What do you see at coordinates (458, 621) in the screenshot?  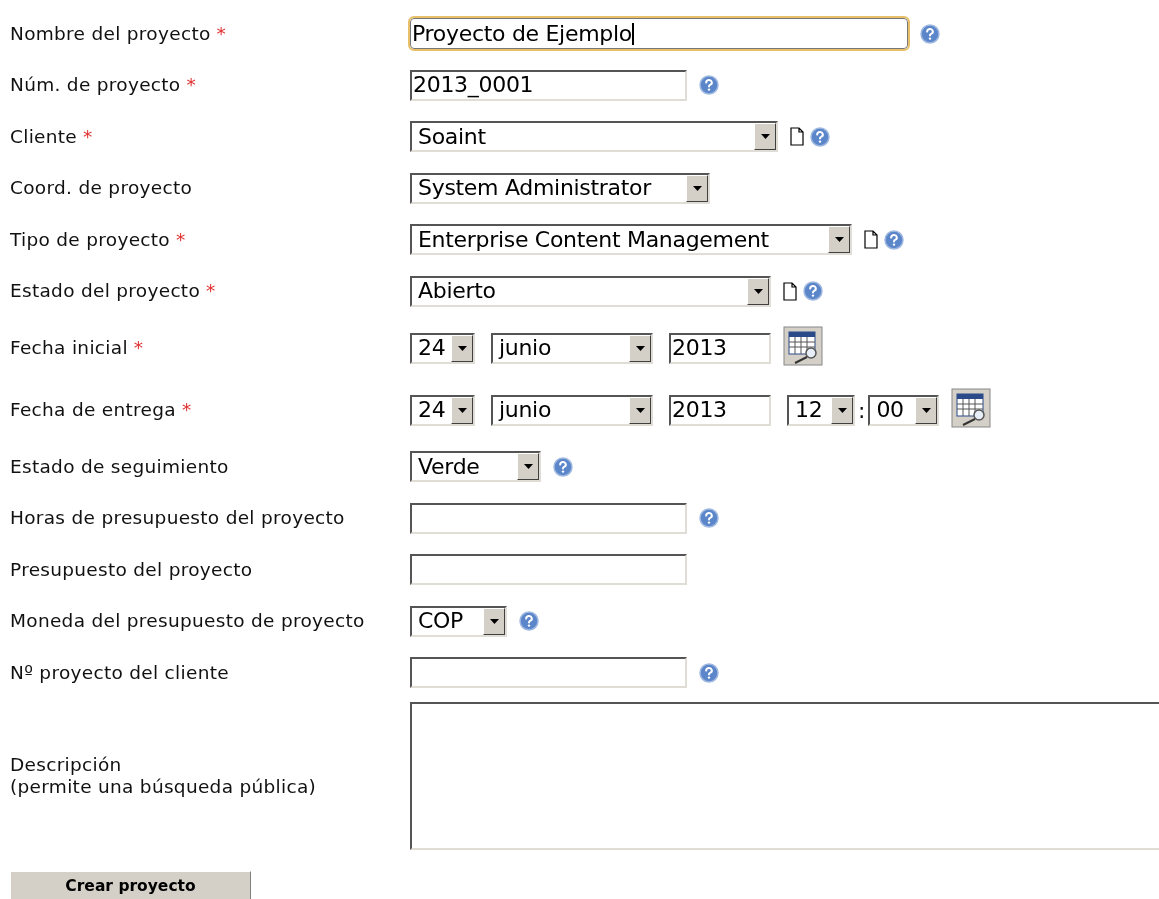 I see `dropdown: COP` at bounding box center [458, 621].